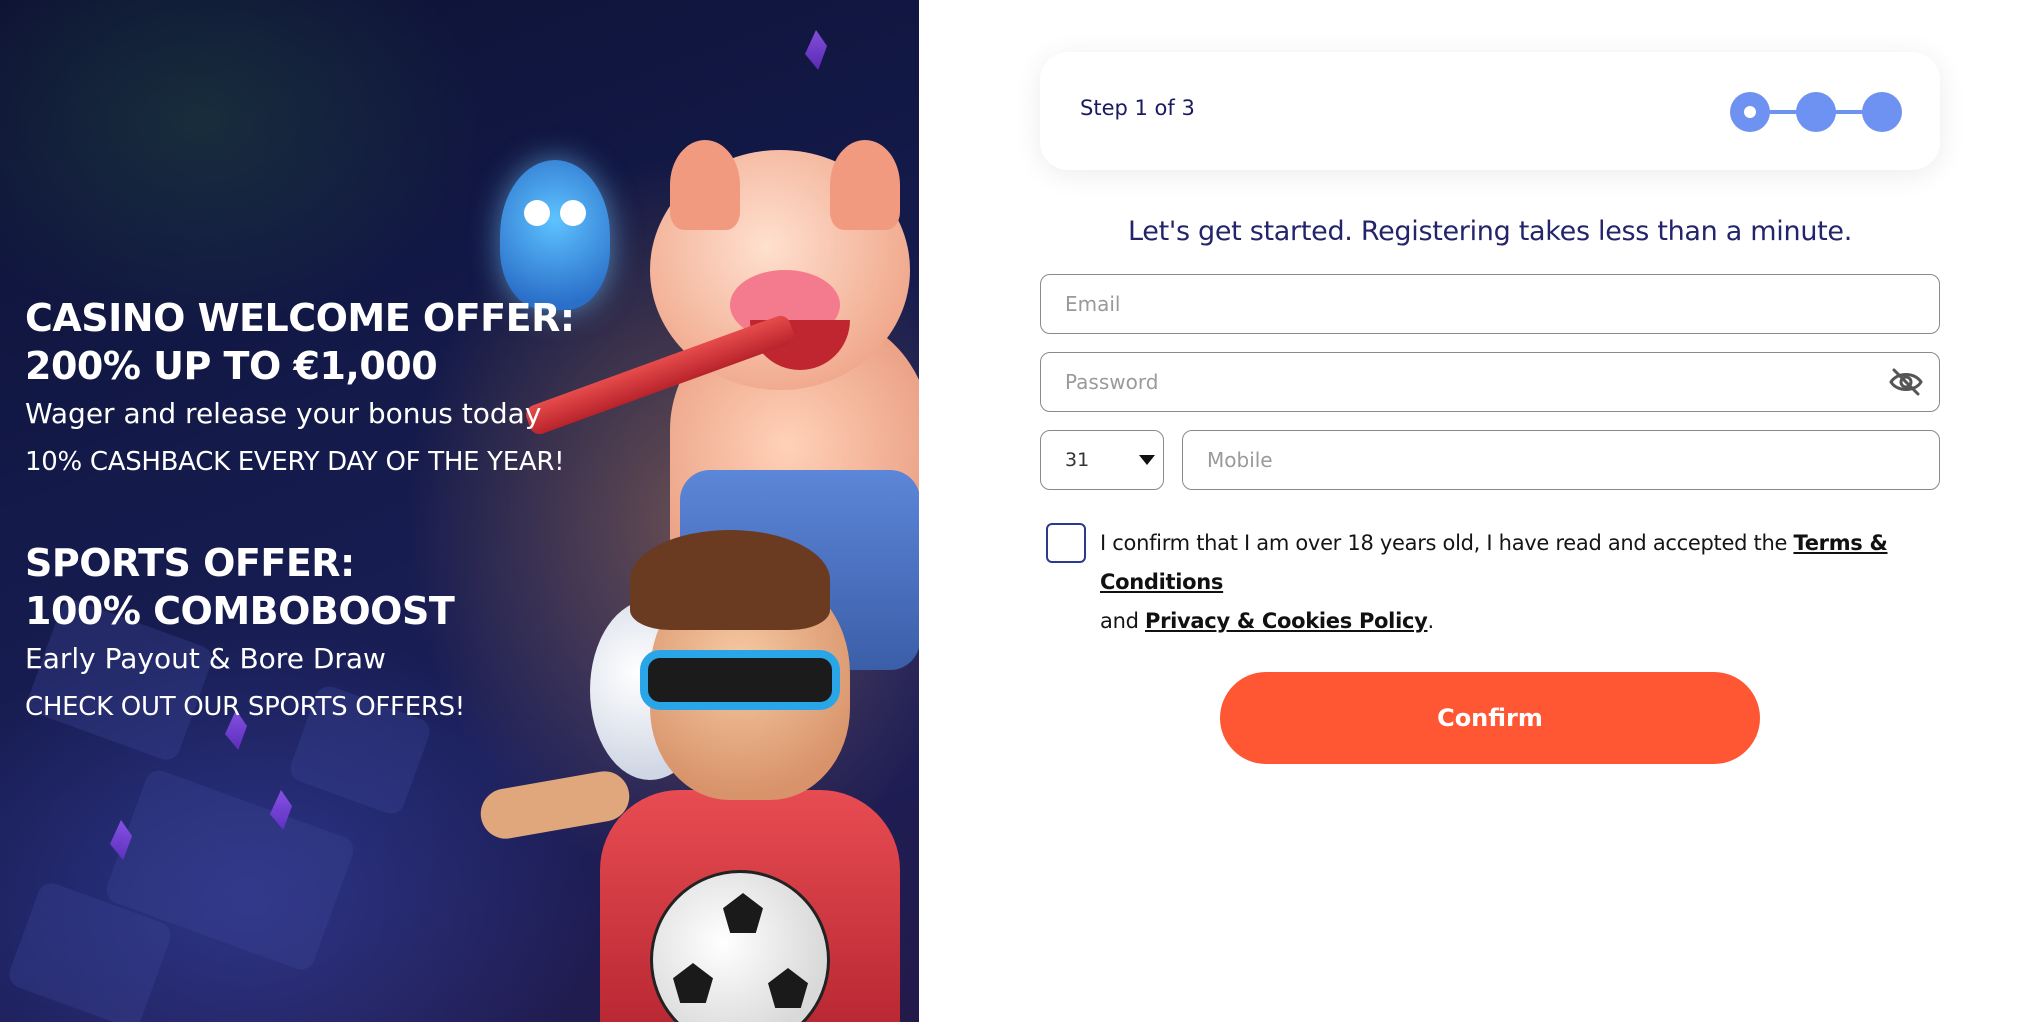 This screenshot has height=1022, width=2043. I want to click on password-input, so click(1490, 382).